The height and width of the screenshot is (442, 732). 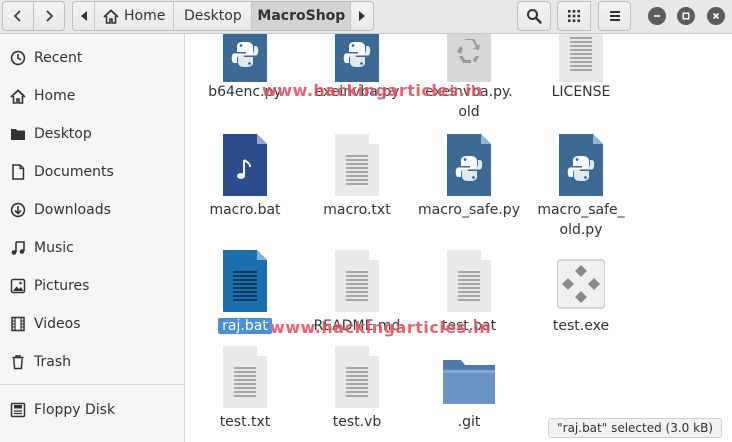 What do you see at coordinates (581, 92) in the screenshot?
I see `file-label: LICENSE` at bounding box center [581, 92].